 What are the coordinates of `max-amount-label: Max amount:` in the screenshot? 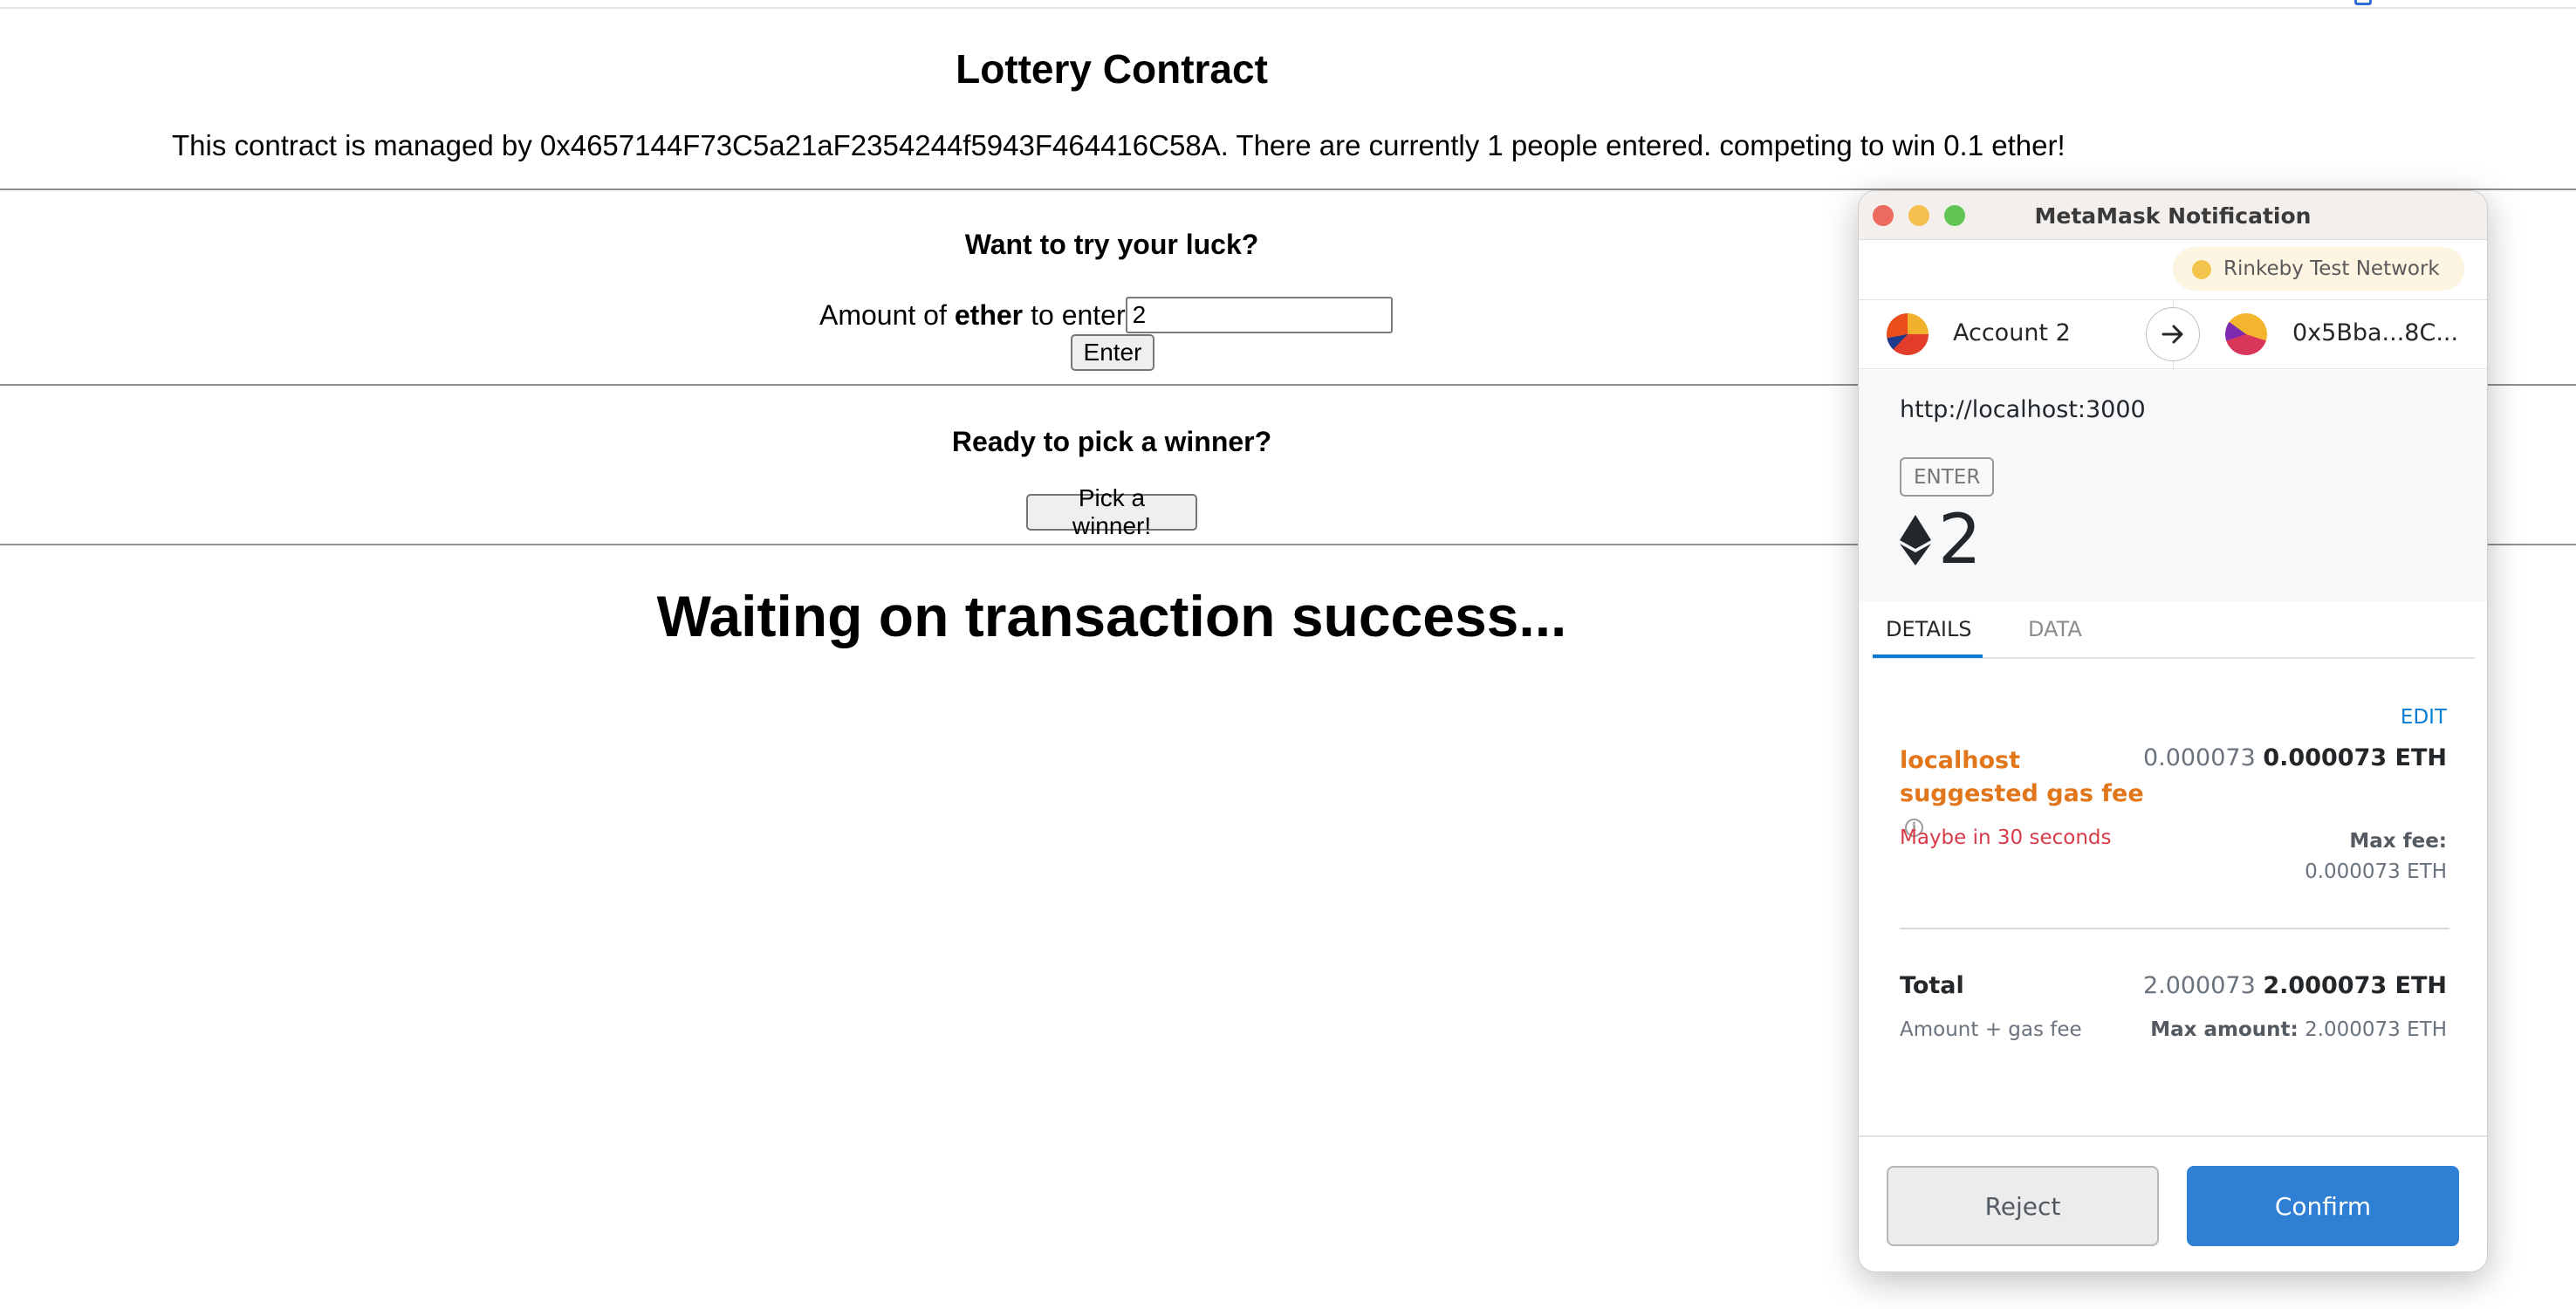 It's located at (2224, 1030).